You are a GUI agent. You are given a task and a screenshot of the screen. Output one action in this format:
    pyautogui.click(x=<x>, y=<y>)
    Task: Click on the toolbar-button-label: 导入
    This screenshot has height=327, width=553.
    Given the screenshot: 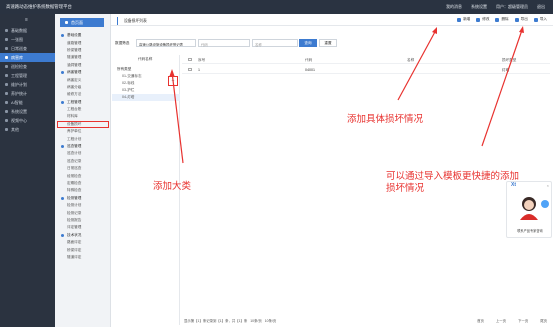 What is the action you would take?
    pyautogui.click(x=543, y=19)
    